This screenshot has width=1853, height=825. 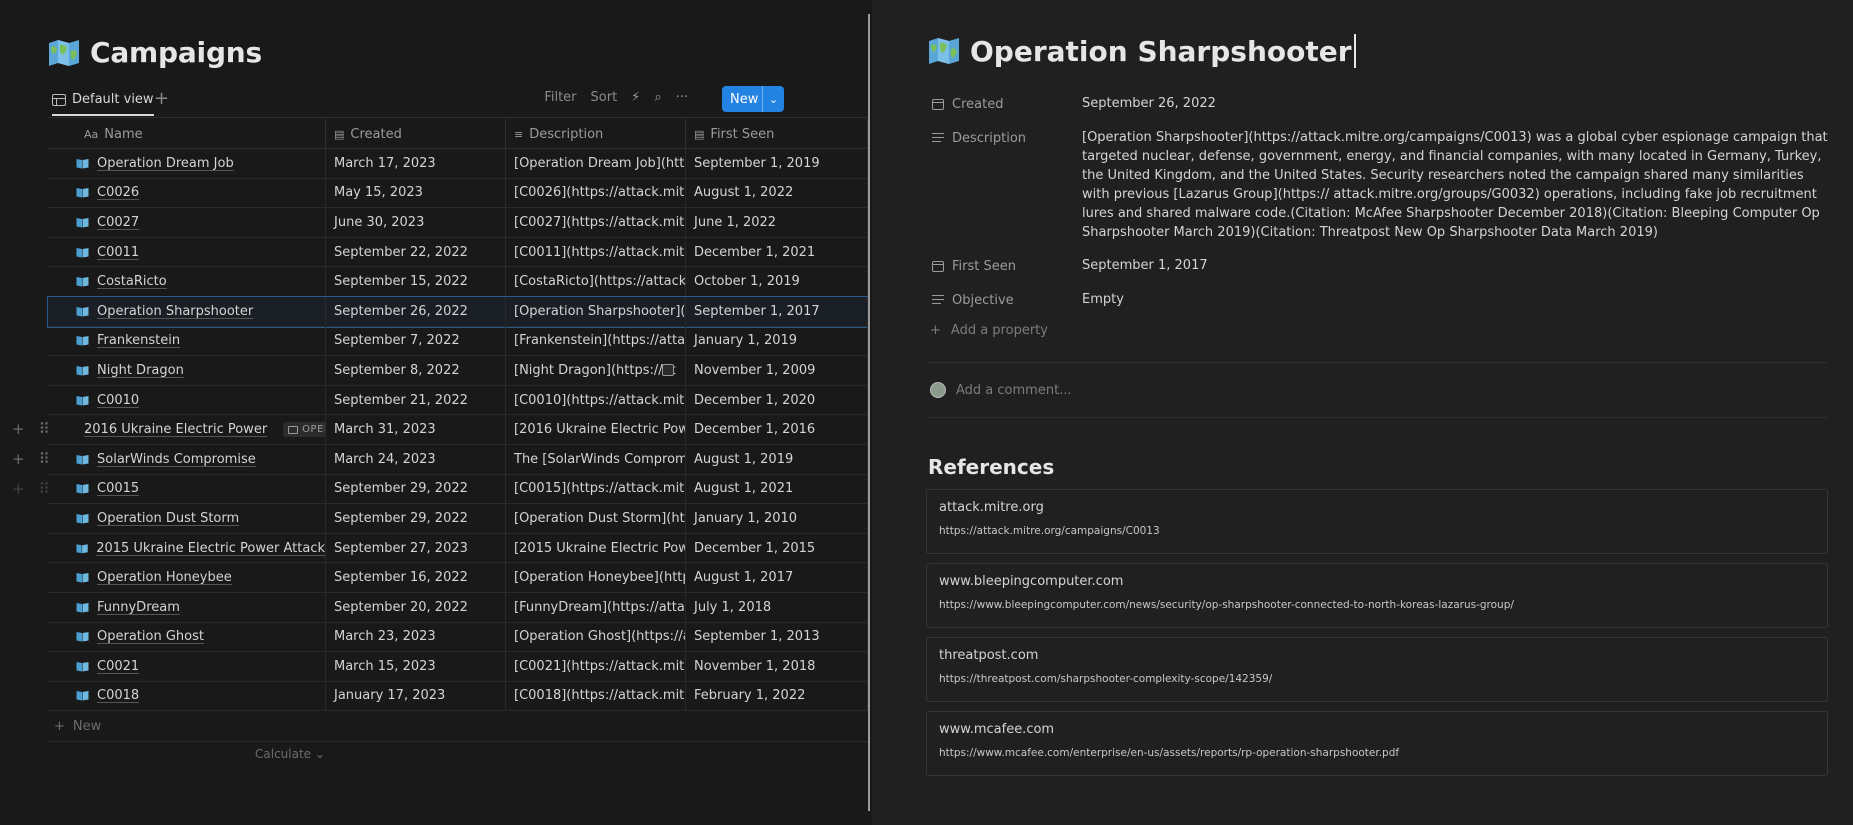 I want to click on cell-created: September 21, 2022, so click(x=416, y=400).